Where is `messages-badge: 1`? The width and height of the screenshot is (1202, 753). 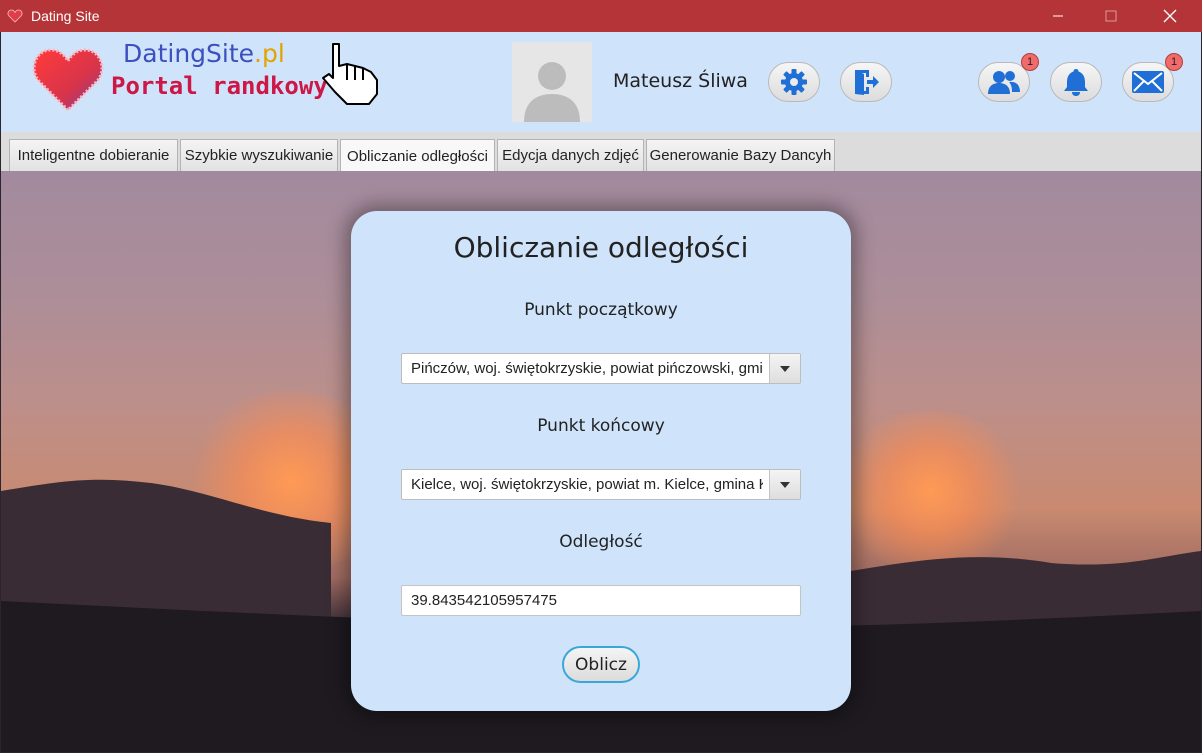
messages-badge: 1 is located at coordinates (1174, 62).